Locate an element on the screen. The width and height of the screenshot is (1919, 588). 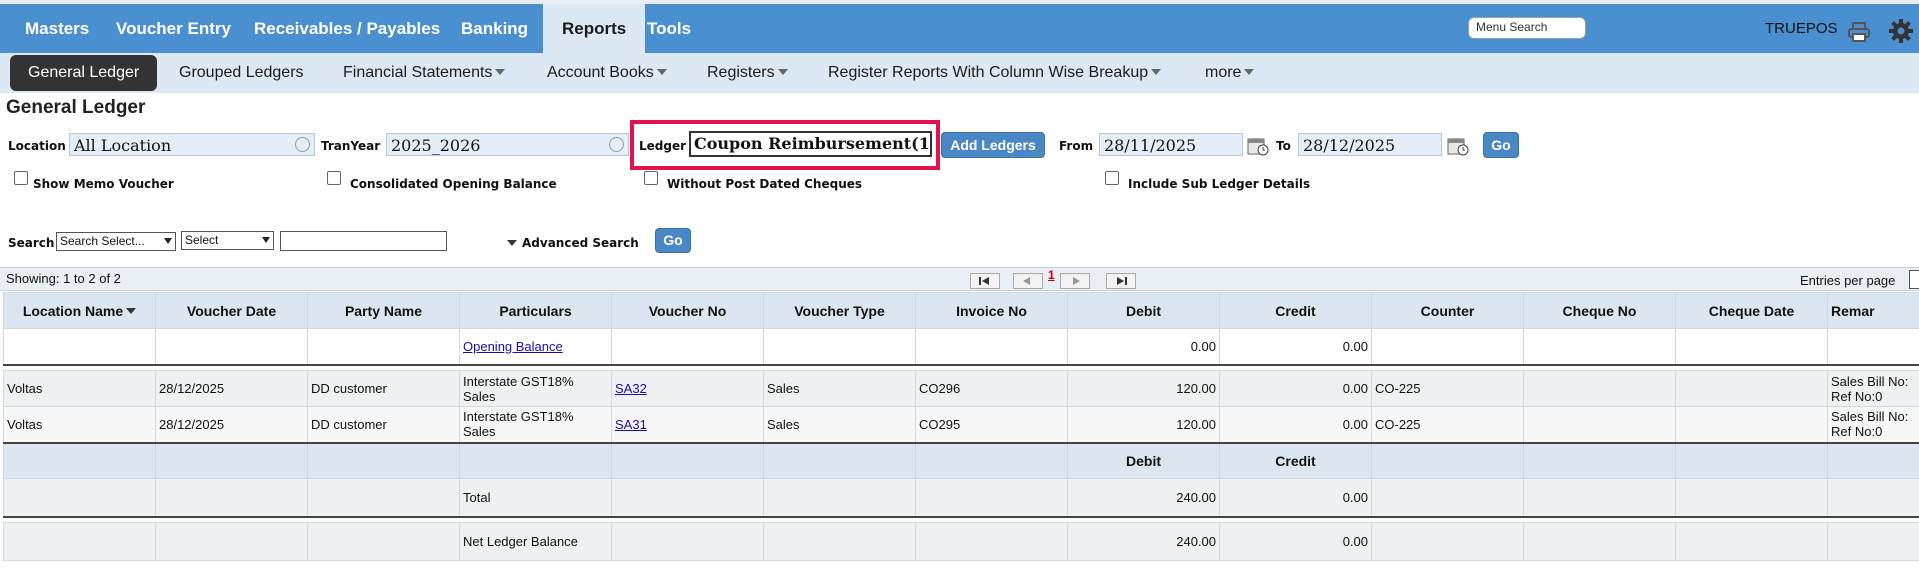
tab-more: more is located at coordinates (1230, 73).